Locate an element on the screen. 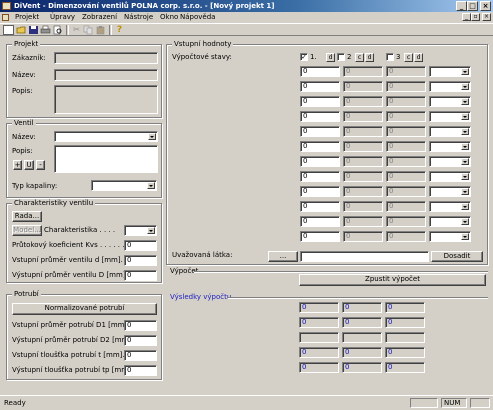 The height and width of the screenshot is (410, 493). open-folder-icon is located at coordinates (21, 30).